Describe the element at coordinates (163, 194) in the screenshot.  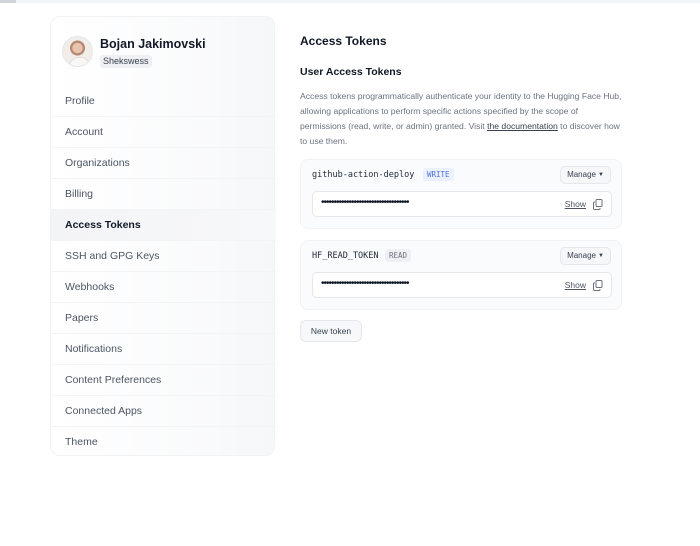
I see `sidebar-item-billing: Billing` at that location.